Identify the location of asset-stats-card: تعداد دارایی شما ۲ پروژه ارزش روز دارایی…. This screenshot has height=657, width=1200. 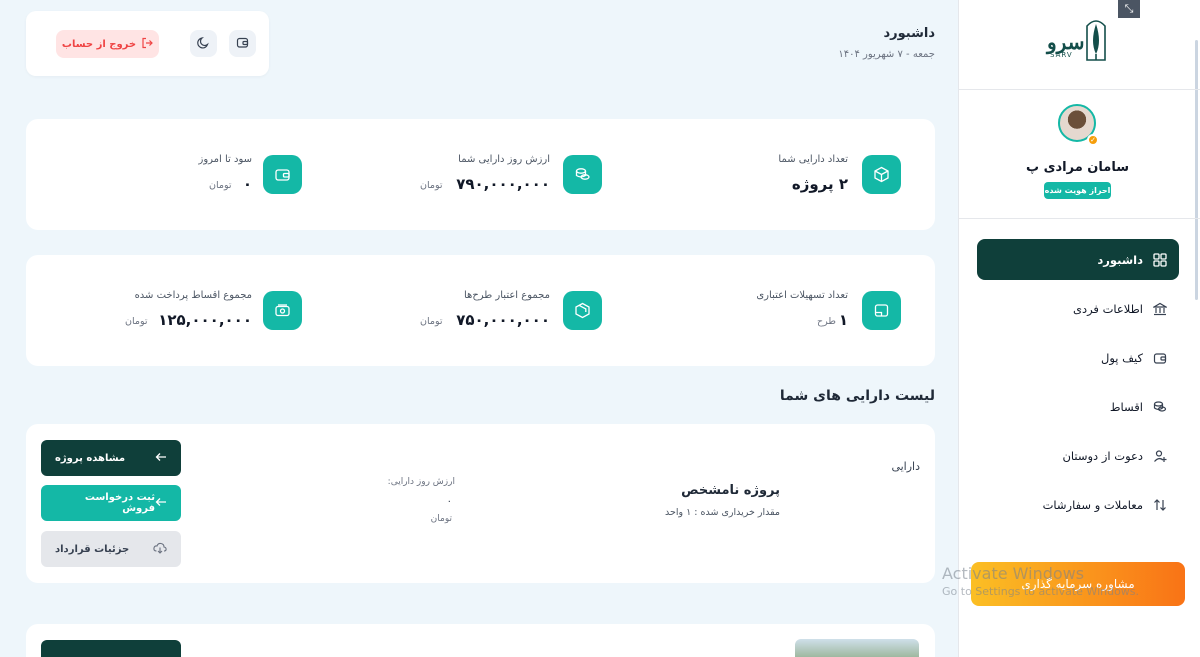
(480, 174).